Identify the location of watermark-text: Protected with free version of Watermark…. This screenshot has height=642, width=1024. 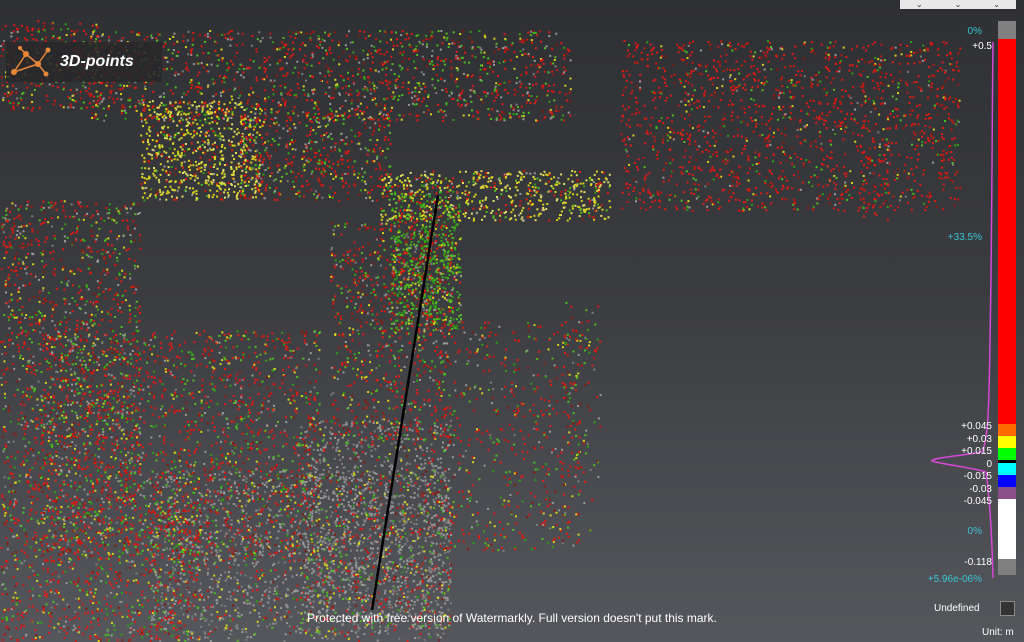
(512, 618).